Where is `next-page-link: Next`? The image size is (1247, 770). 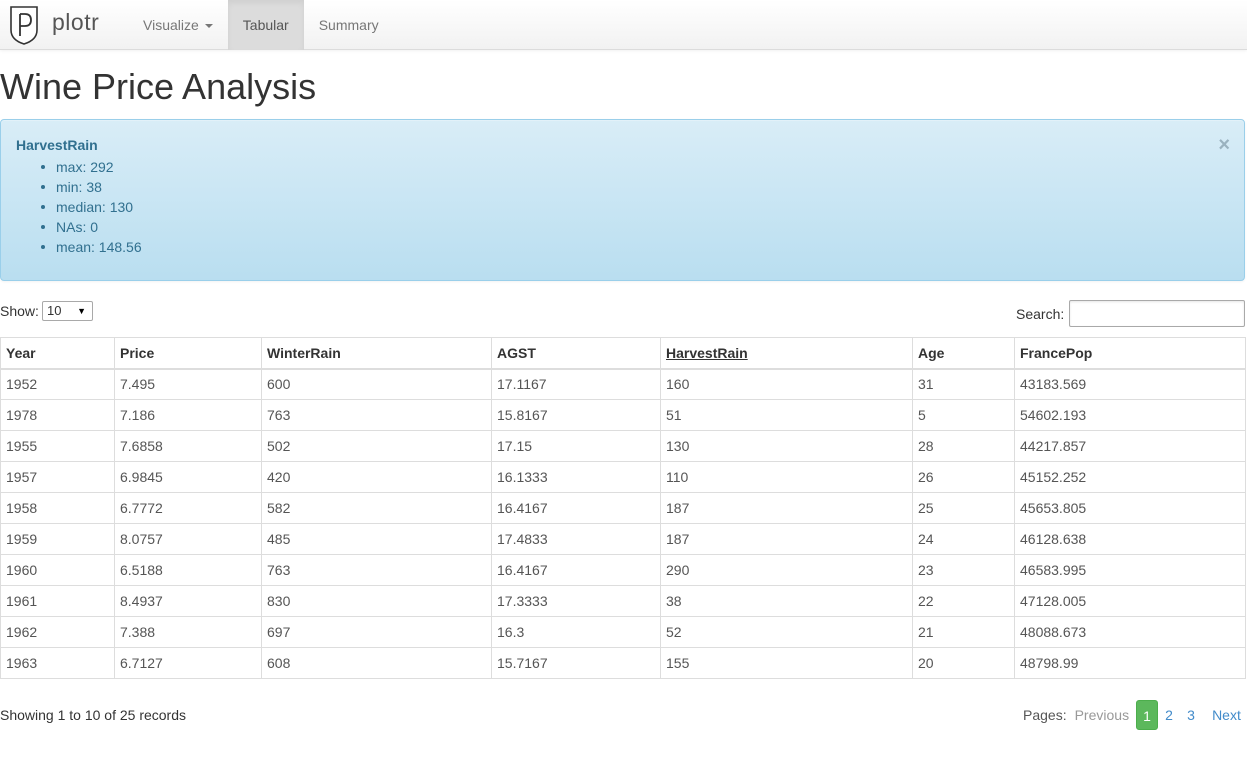 next-page-link: Next is located at coordinates (1226, 715).